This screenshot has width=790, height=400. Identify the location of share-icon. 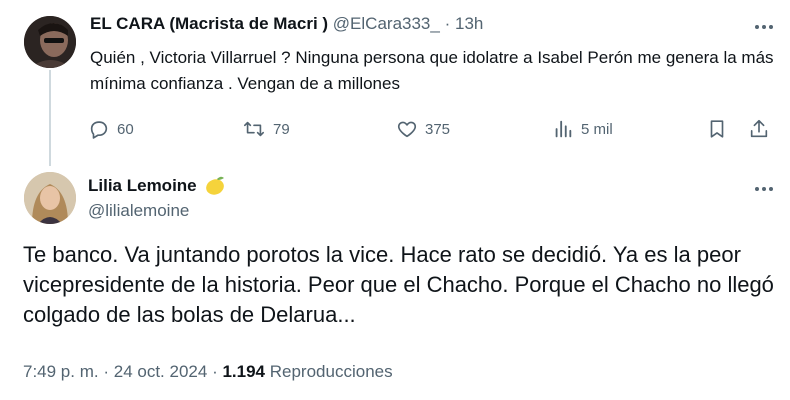
(759, 128).